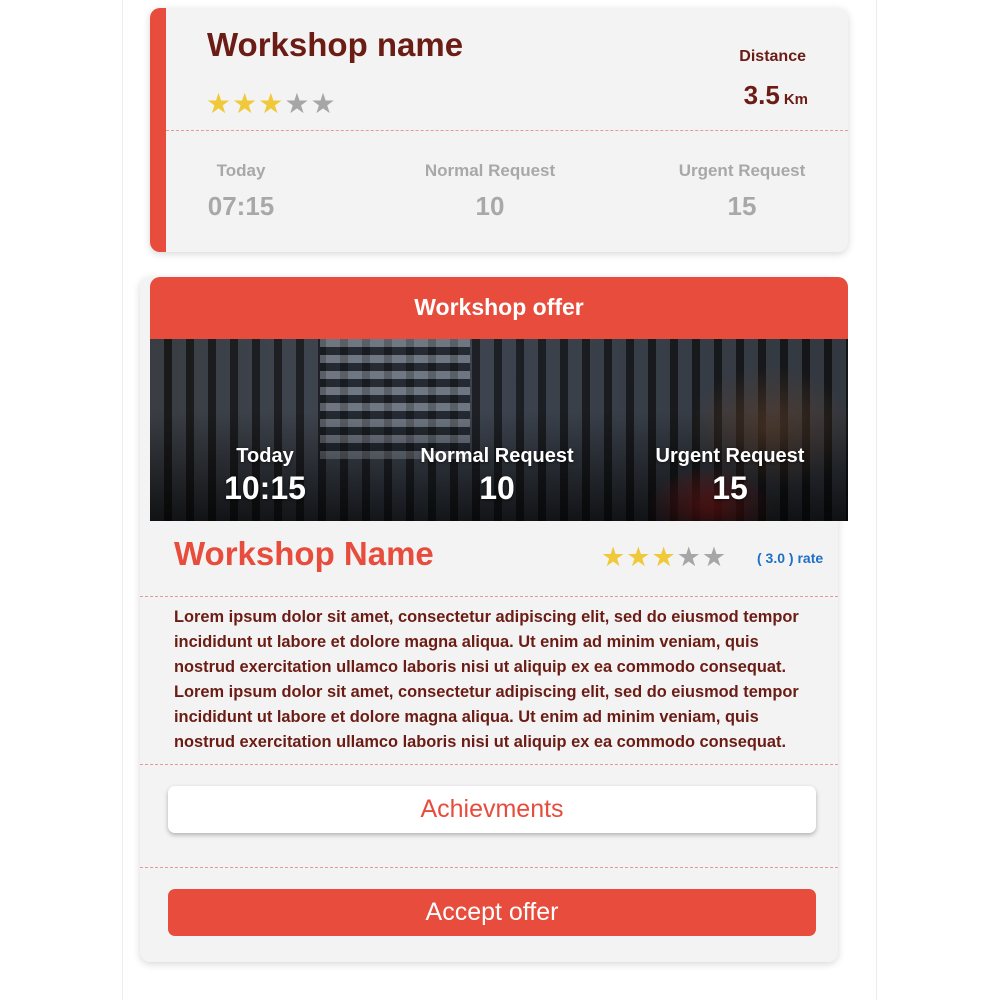 This screenshot has height=1000, width=1000. Describe the element at coordinates (742, 170) in the screenshot. I see `stat-urgent-request-label: Urgent Request` at that location.